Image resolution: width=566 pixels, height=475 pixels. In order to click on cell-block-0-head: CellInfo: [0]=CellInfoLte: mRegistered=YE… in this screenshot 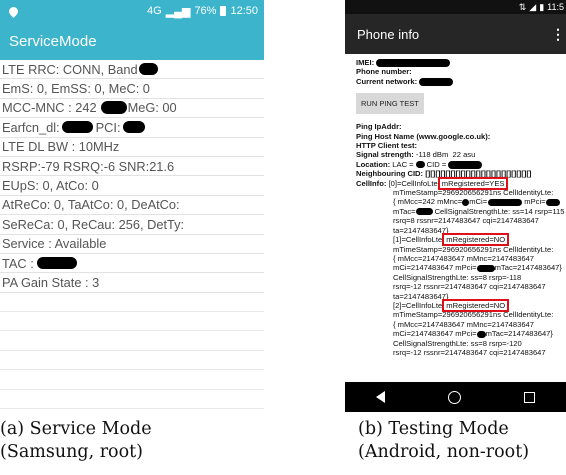, I will do `click(432, 183)`.